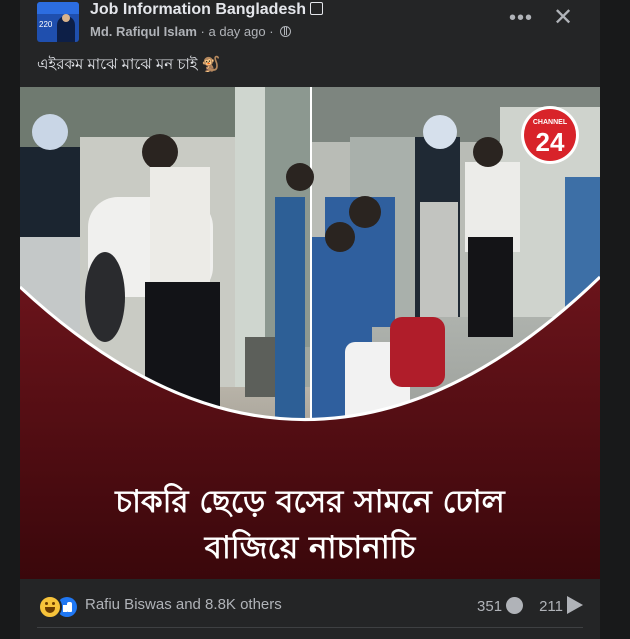 The image size is (630, 639). I want to click on haha-icon, so click(50, 607).